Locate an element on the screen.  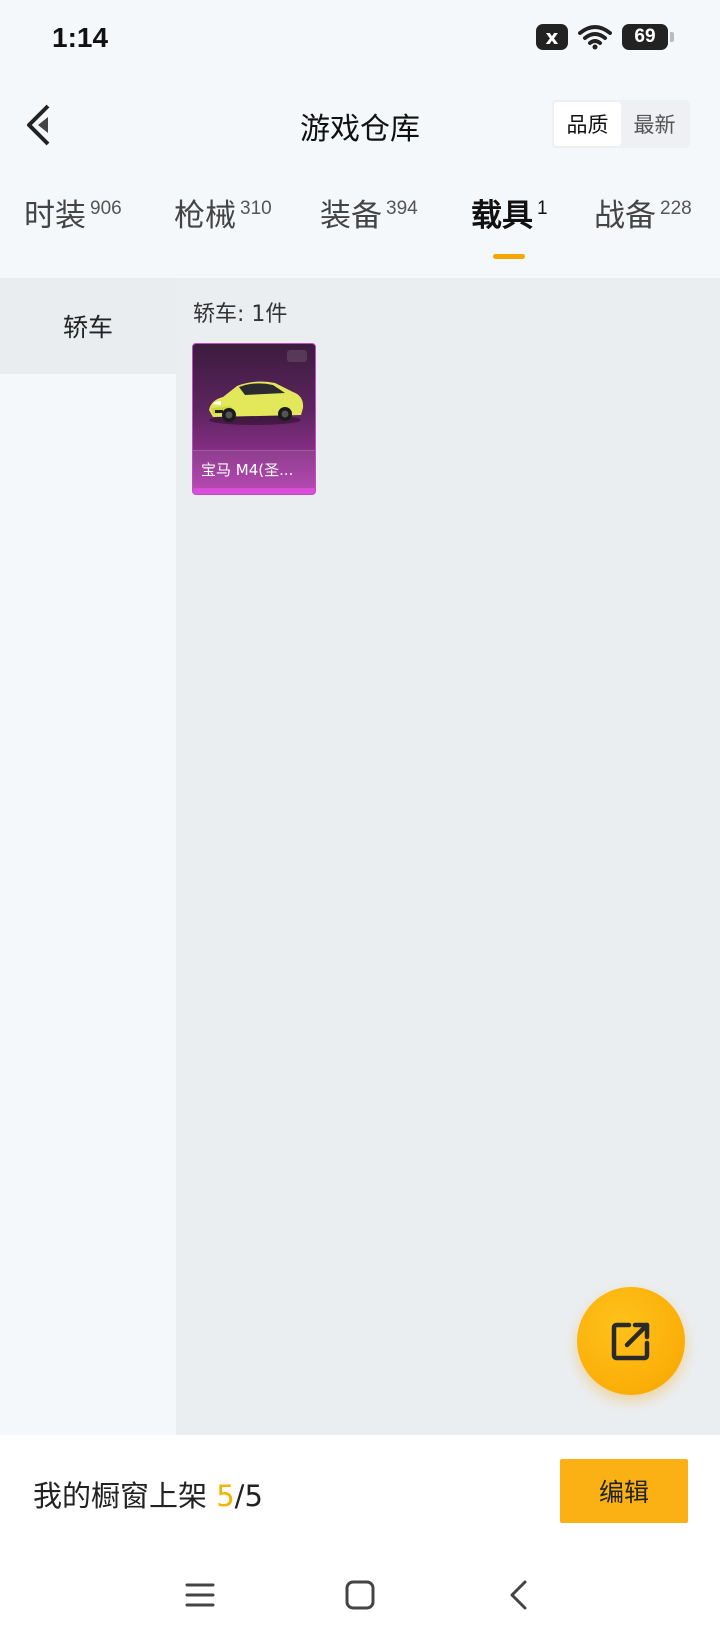
sim-disabled-glyph: x is located at coordinates (552, 37).